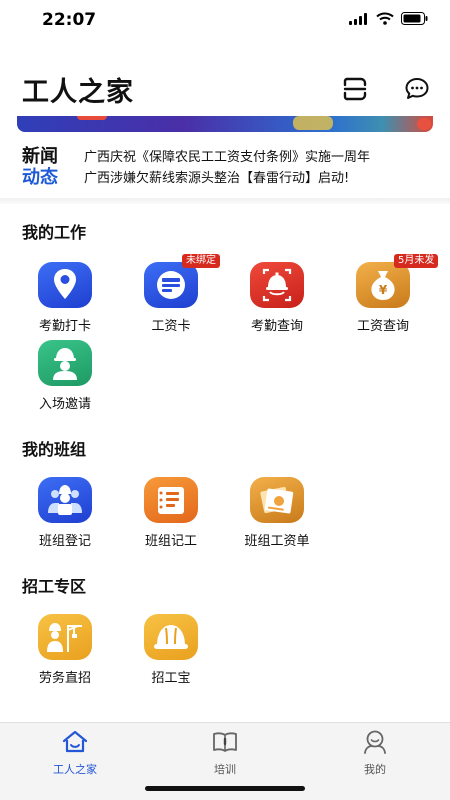  I want to click on money-bag-icon: ¥, so click(383, 285).